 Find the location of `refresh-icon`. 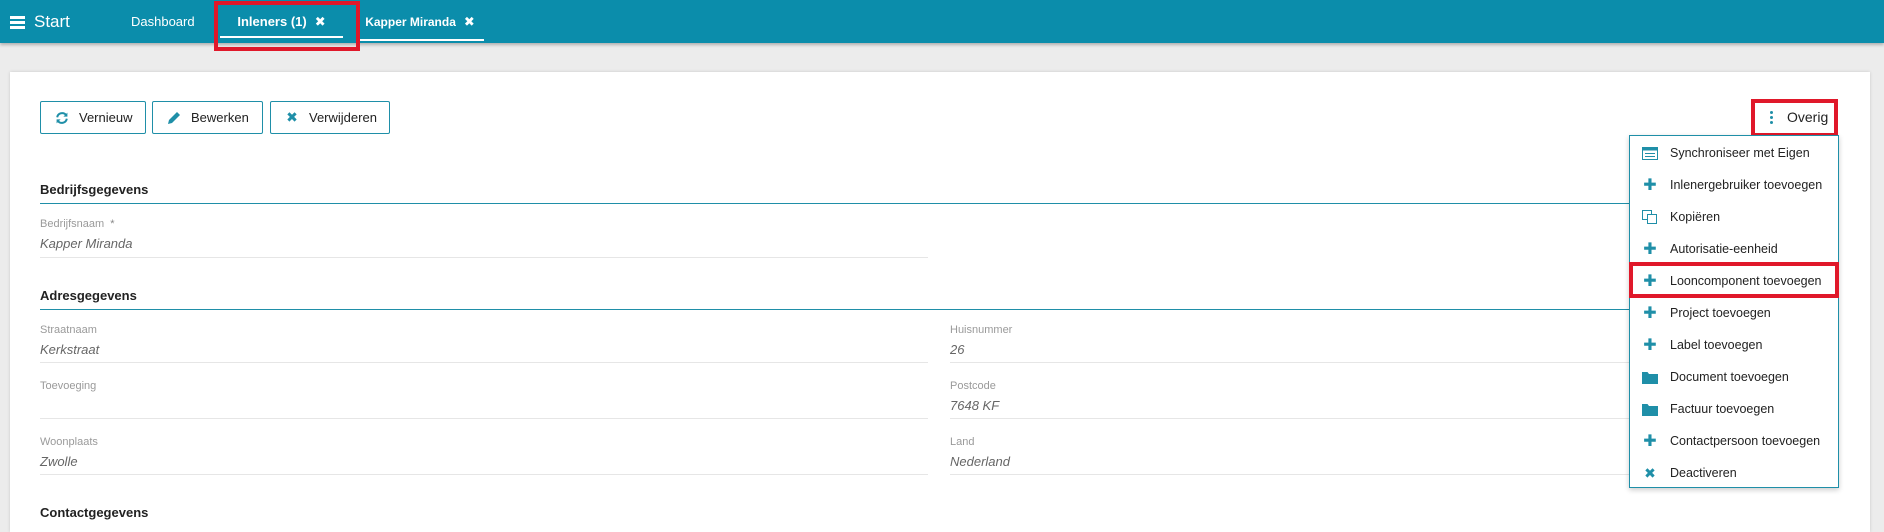

refresh-icon is located at coordinates (62, 118).